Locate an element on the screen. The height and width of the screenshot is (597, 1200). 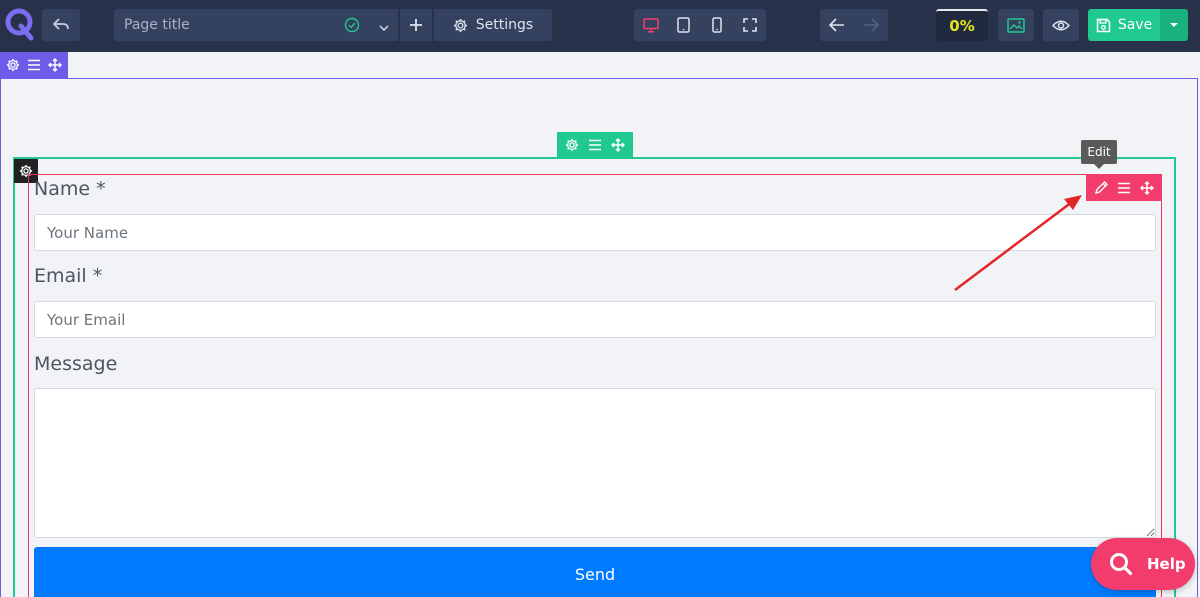
media-button is located at coordinates (1016, 25).